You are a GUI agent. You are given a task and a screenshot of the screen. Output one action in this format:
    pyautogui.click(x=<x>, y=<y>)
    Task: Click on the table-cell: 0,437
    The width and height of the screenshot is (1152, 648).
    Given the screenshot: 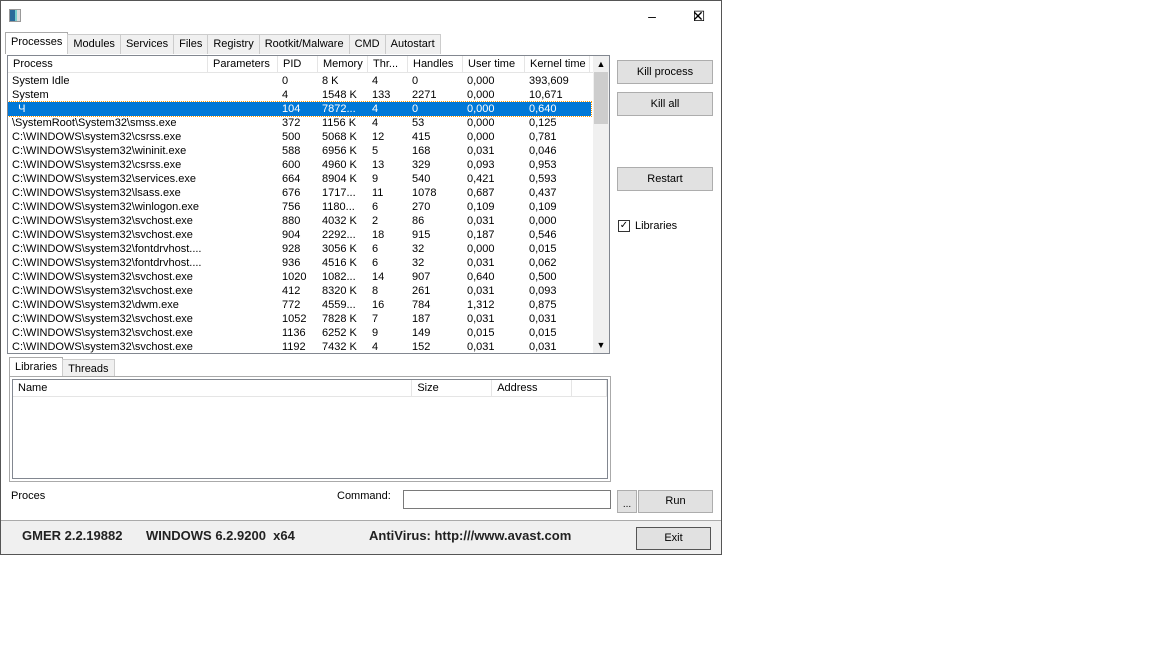 What is the action you would take?
    pyautogui.click(x=543, y=193)
    